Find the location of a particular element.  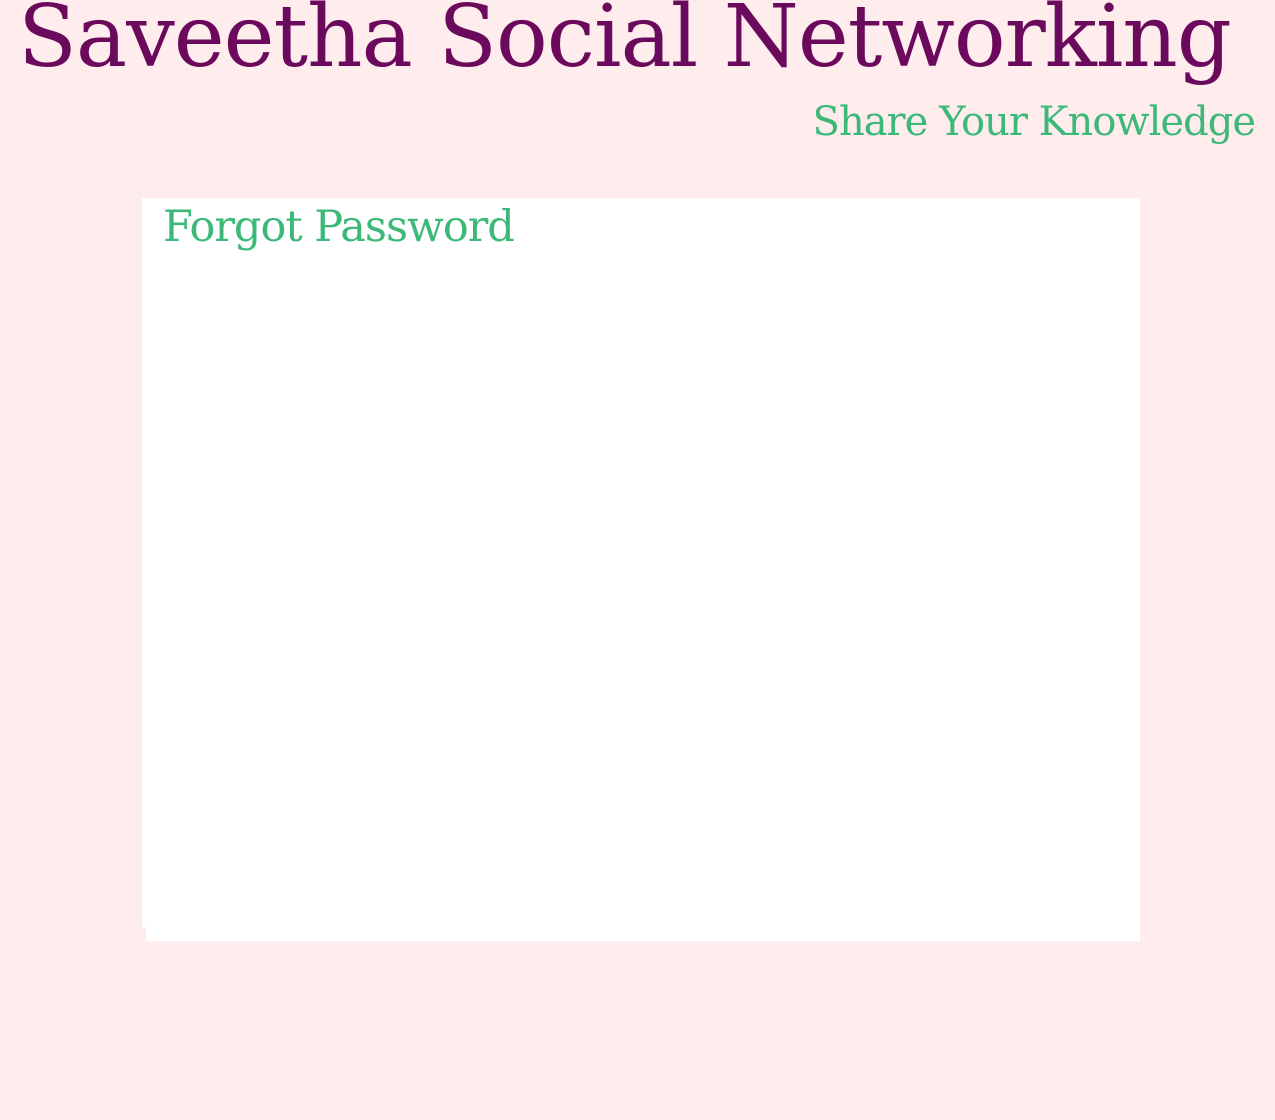

site-title: Saveetha Social Networking is located at coordinates (625, 43).